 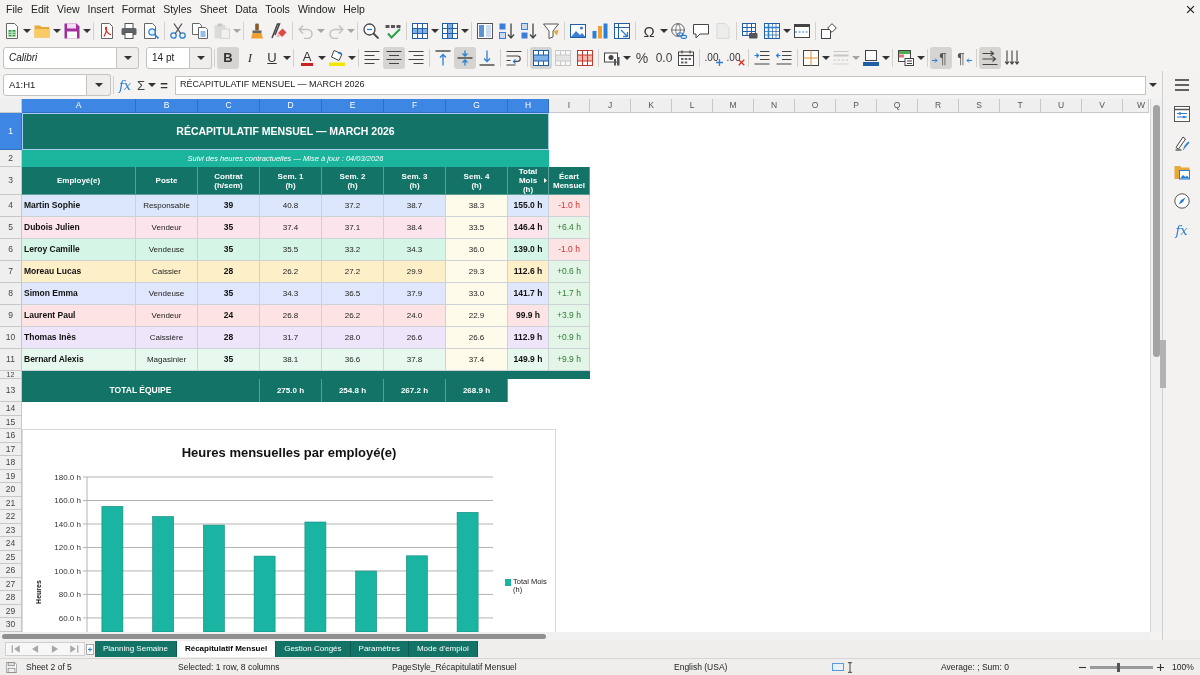 What do you see at coordinates (291, 106) in the screenshot?
I see `column-header: D` at bounding box center [291, 106].